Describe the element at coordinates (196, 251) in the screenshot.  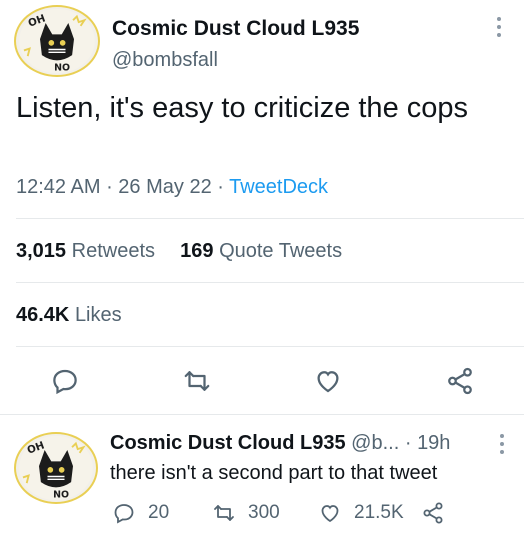
I see `quotes-count: 169` at that location.